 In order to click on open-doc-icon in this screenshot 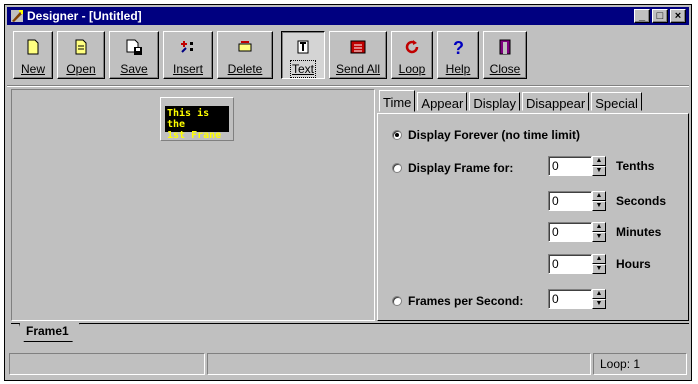, I will do `click(81, 47)`.